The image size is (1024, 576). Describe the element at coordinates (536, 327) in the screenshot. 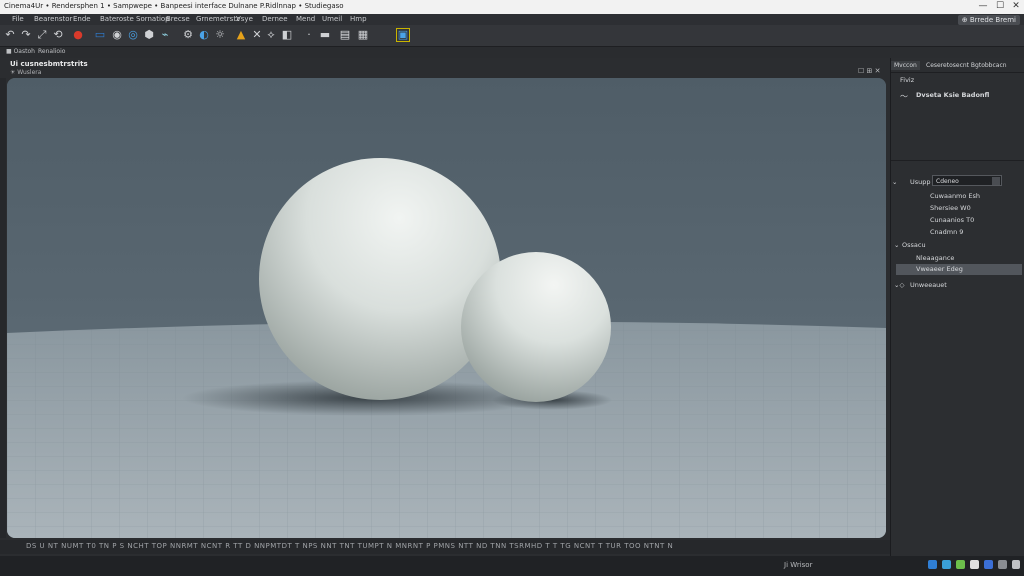

I see `small-sphere` at that location.